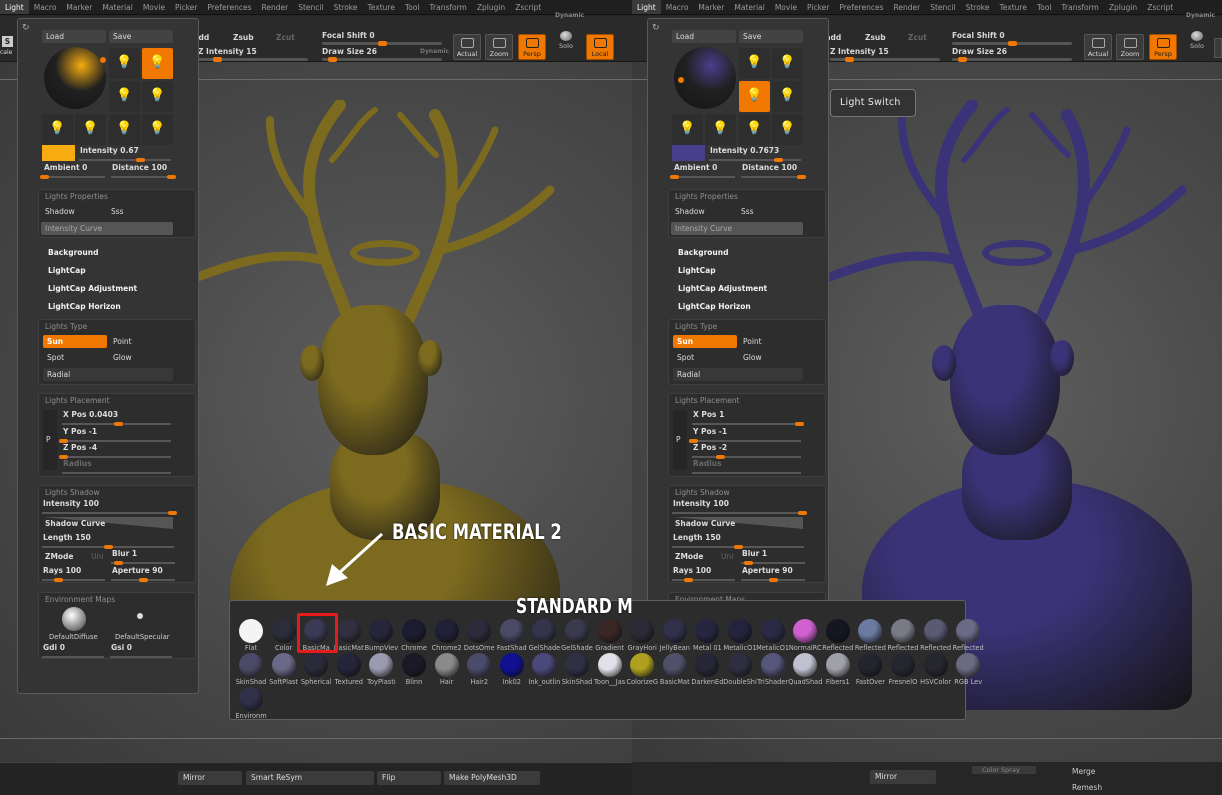 This screenshot has height=795, width=1222. What do you see at coordinates (610, 635) in the screenshot?
I see `material-swatch: Gradient` at bounding box center [610, 635].